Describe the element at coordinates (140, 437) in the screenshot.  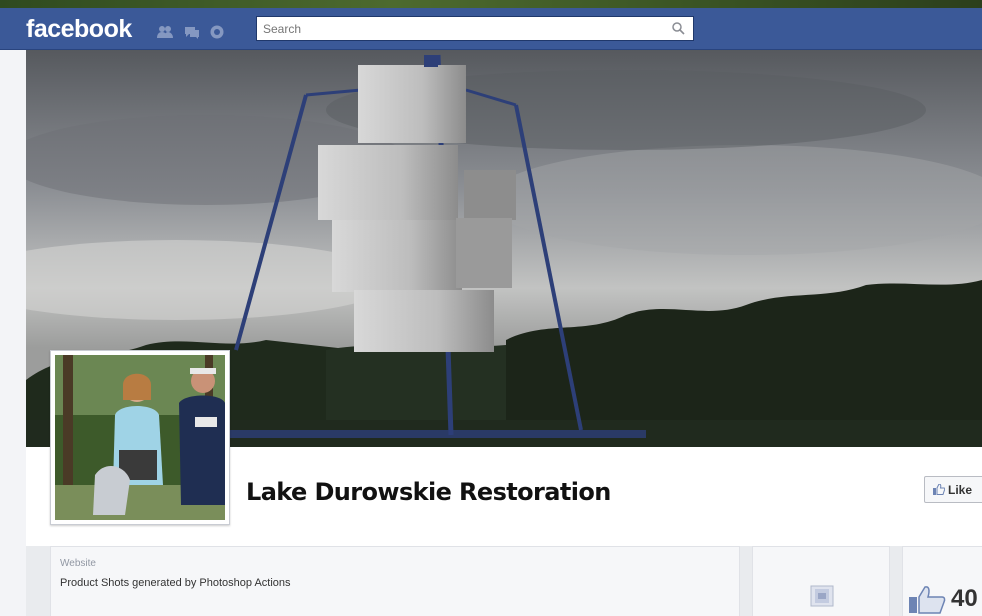
I see `profile-picture` at that location.